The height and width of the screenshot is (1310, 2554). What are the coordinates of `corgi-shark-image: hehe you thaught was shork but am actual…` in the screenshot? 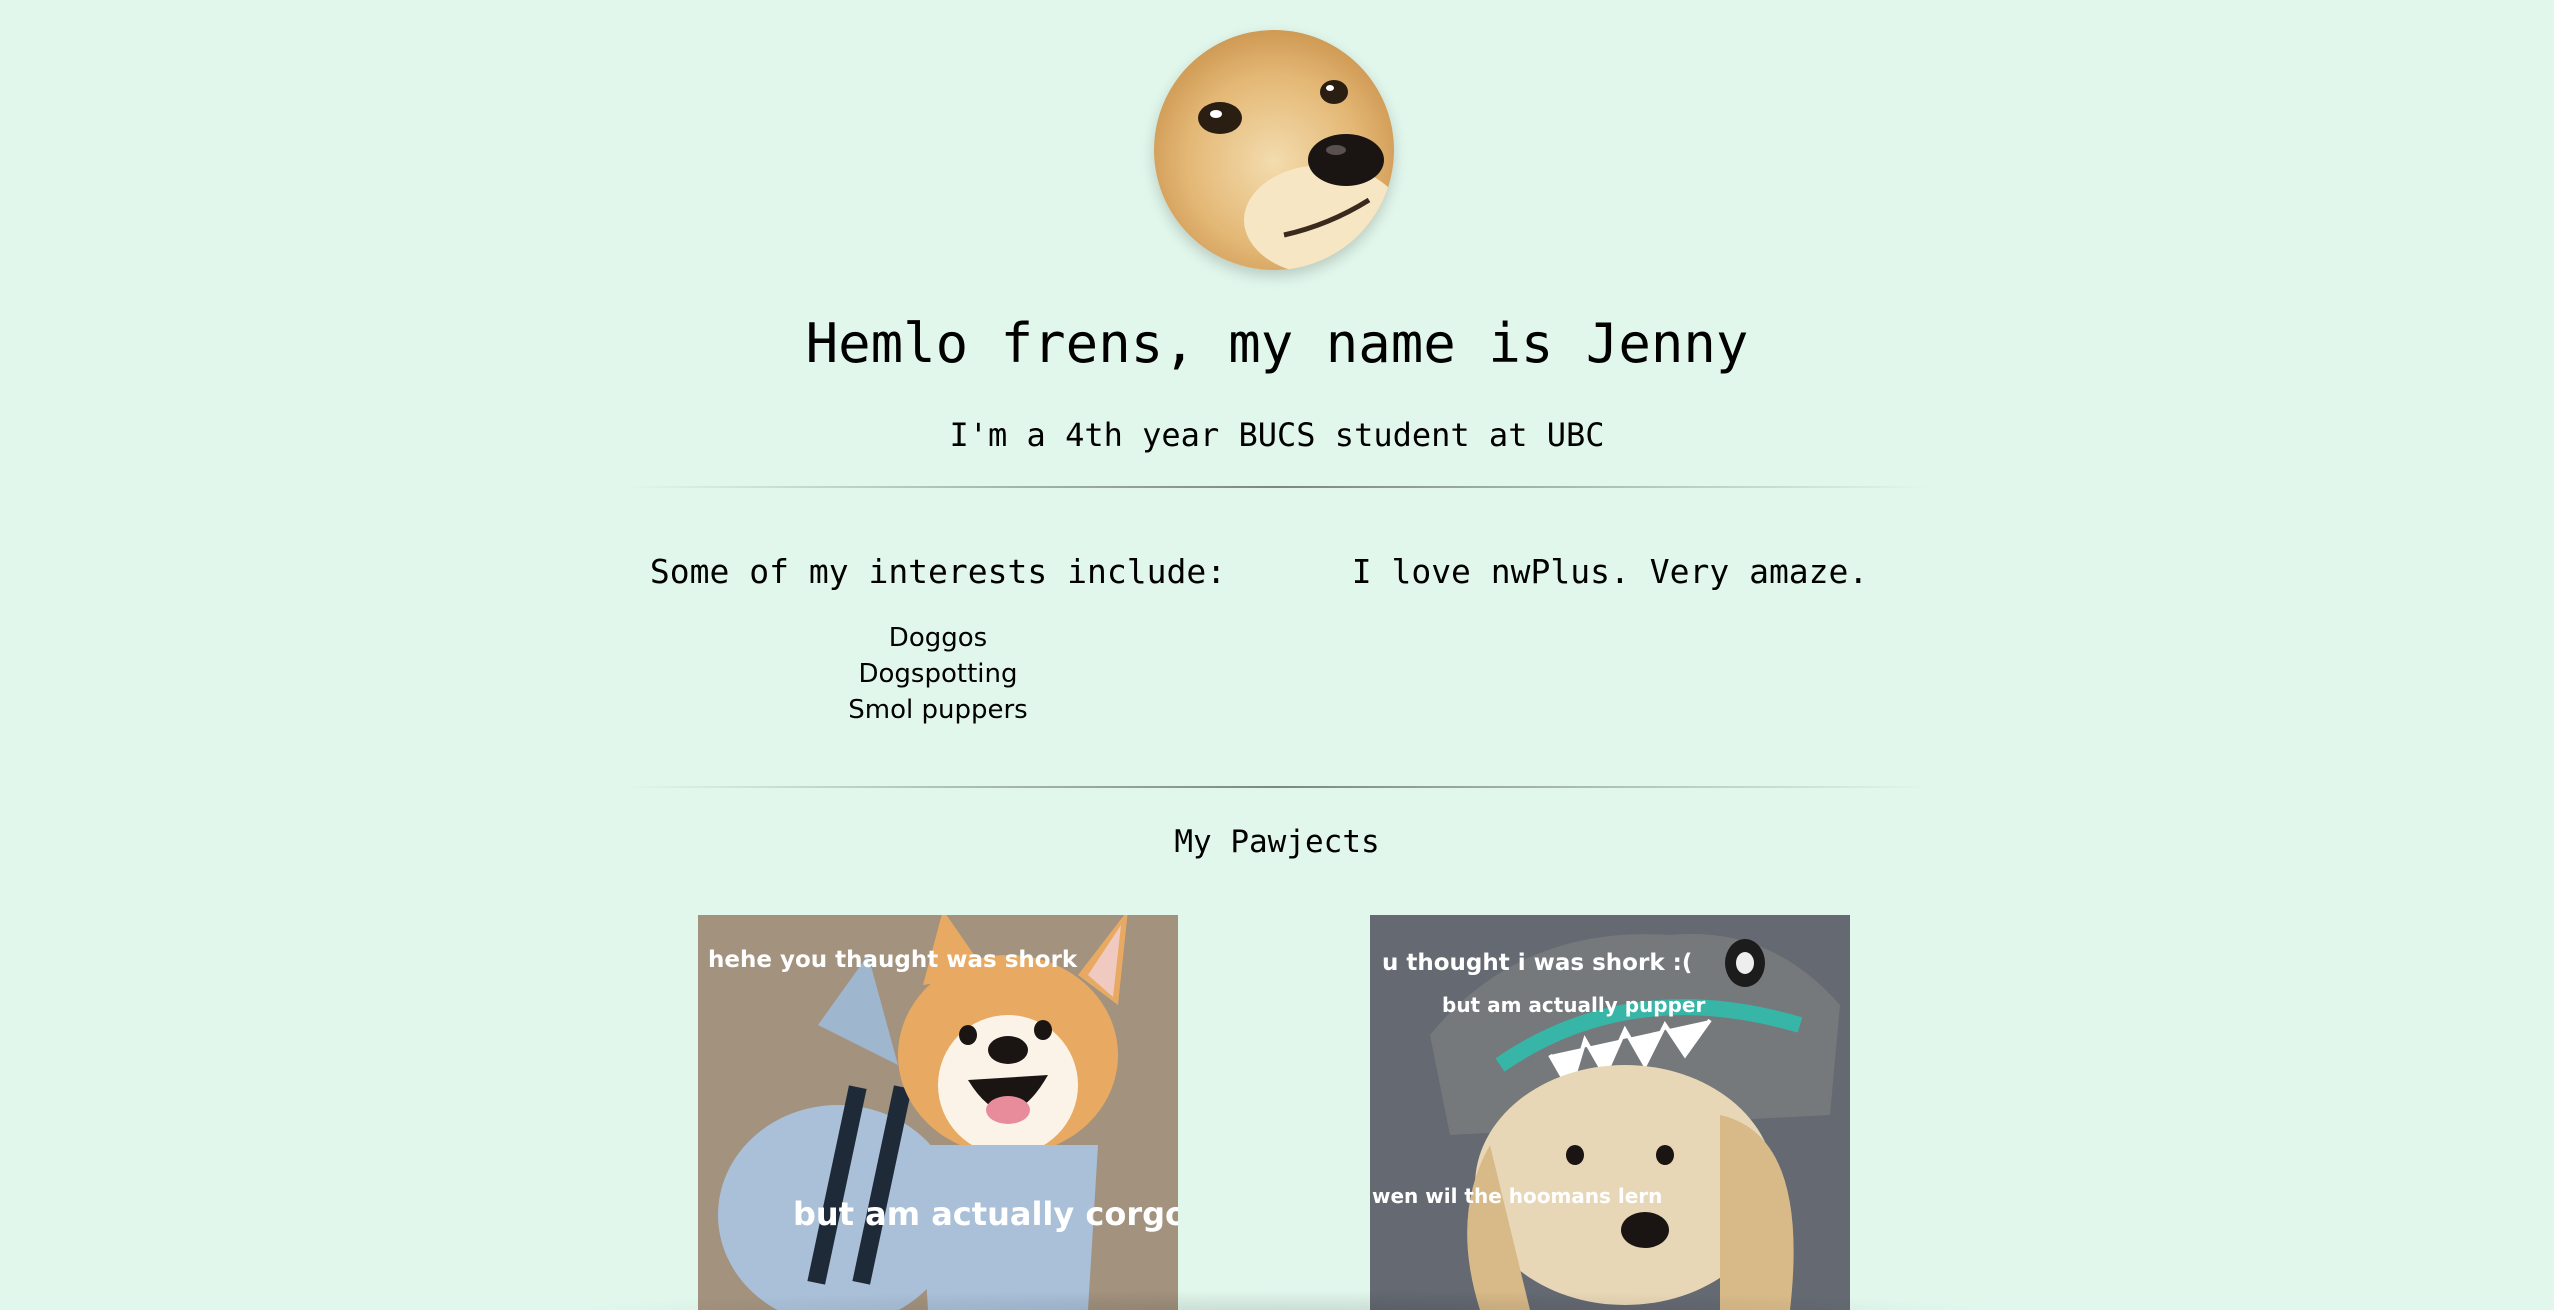 It's located at (938, 1112).